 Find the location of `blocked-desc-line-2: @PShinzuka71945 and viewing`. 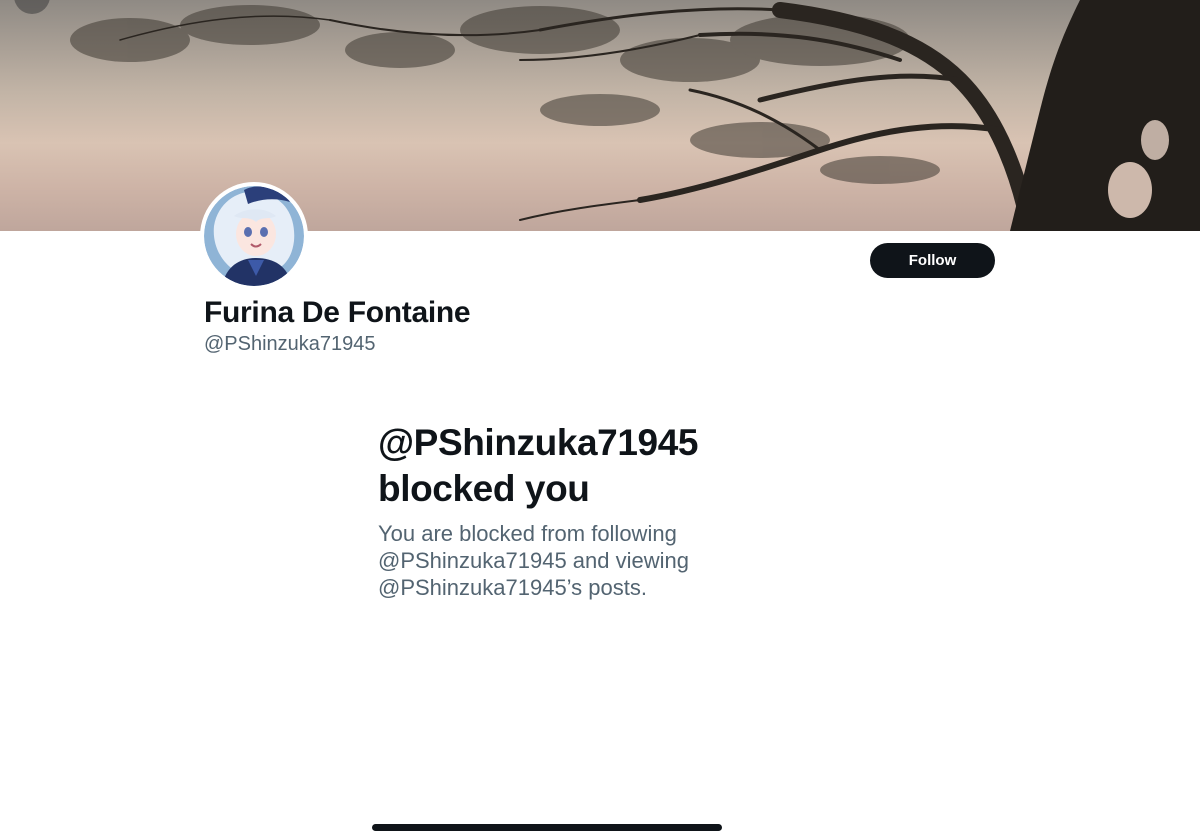

blocked-desc-line-2: @PShinzuka71945 and viewing is located at coordinates (533, 560).